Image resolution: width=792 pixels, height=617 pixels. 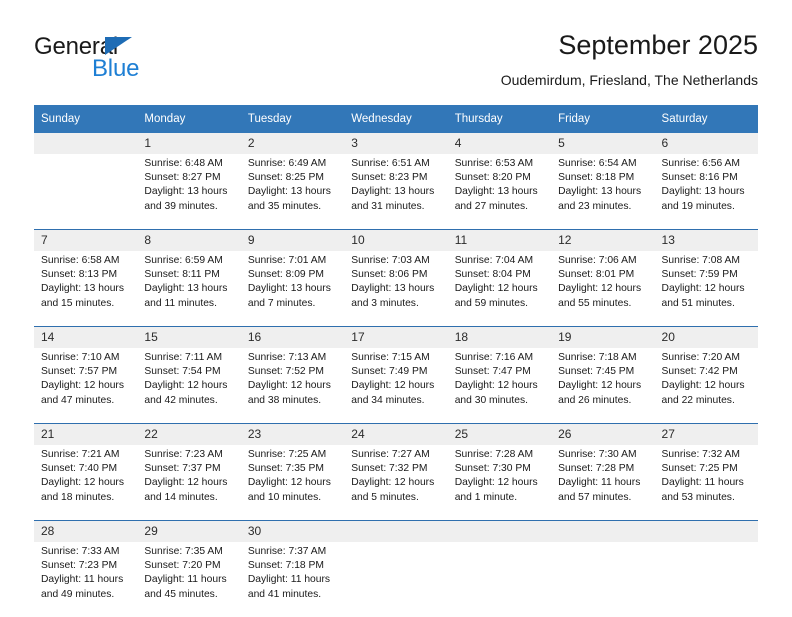 What do you see at coordinates (292, 434) in the screenshot?
I see `day-number: 23` at bounding box center [292, 434].